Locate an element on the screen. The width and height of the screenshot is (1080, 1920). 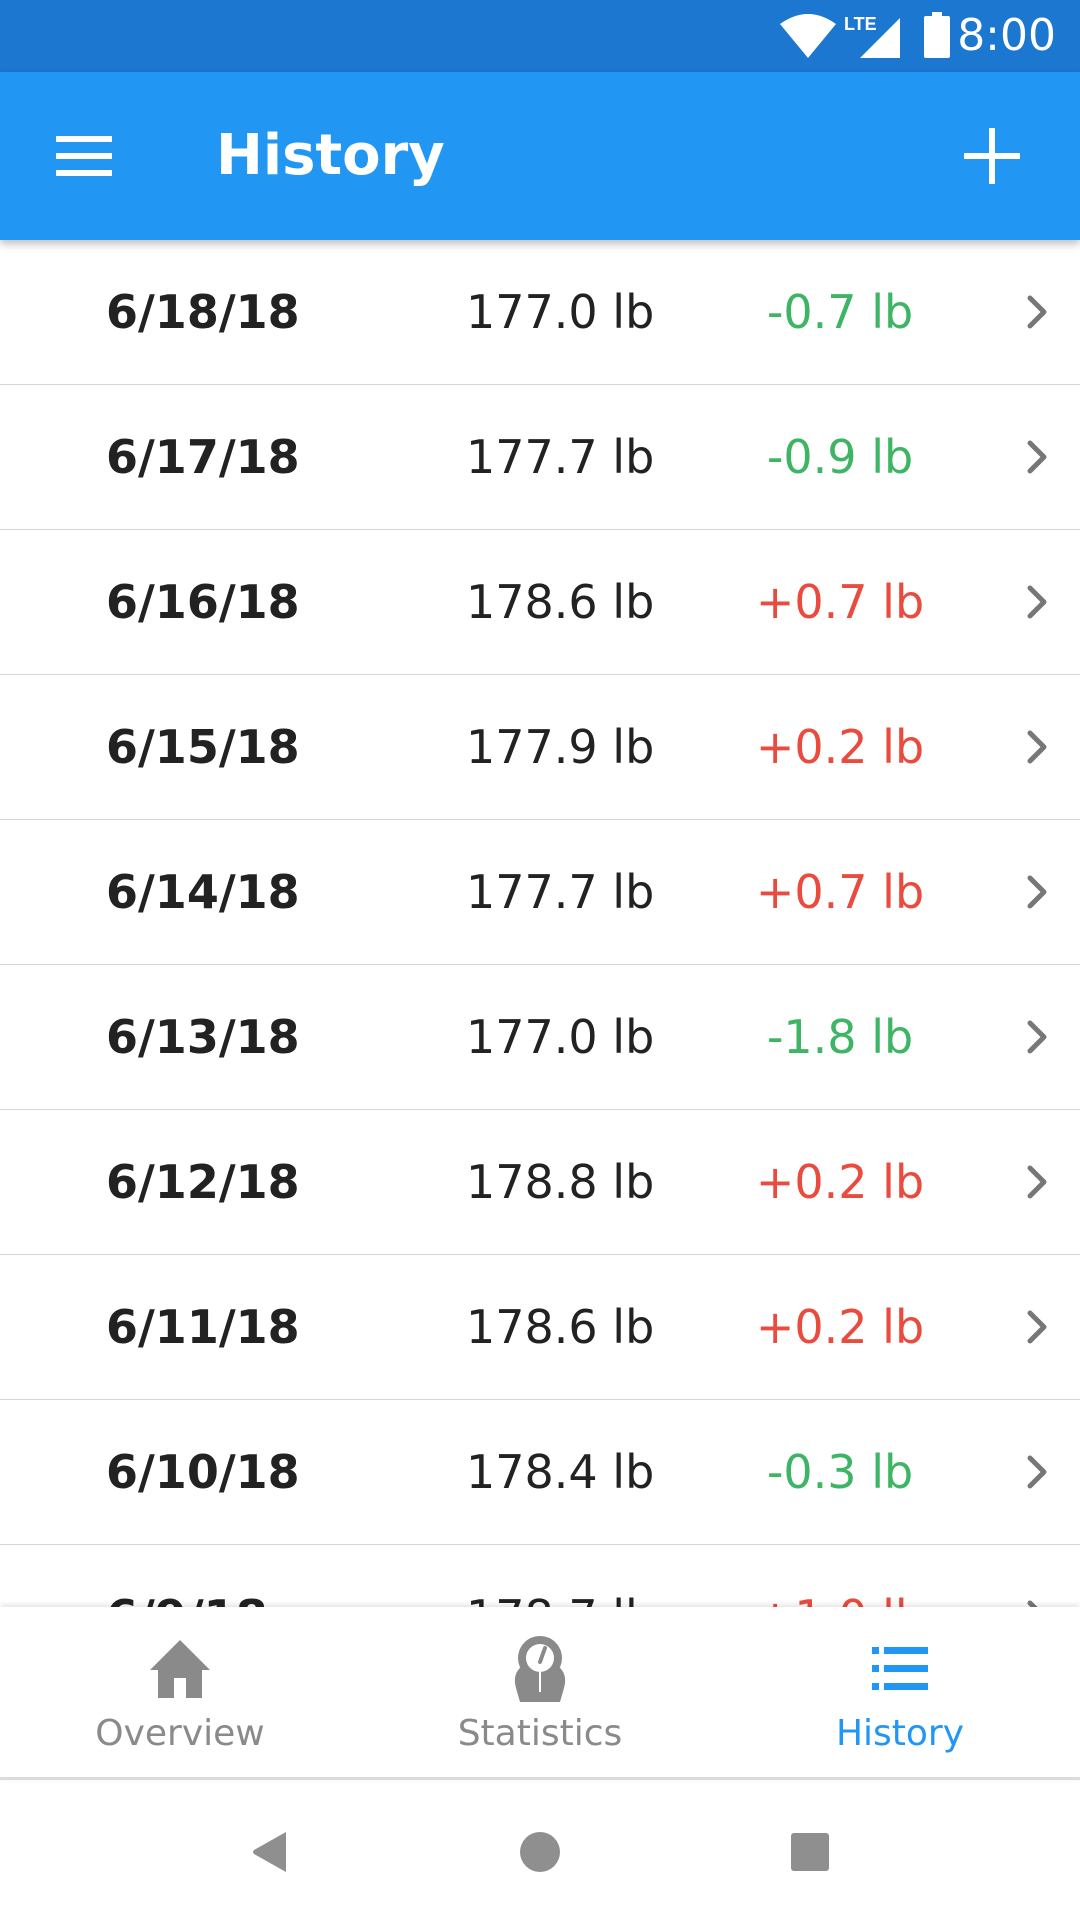
list-icon is located at coordinates (900, 1668).